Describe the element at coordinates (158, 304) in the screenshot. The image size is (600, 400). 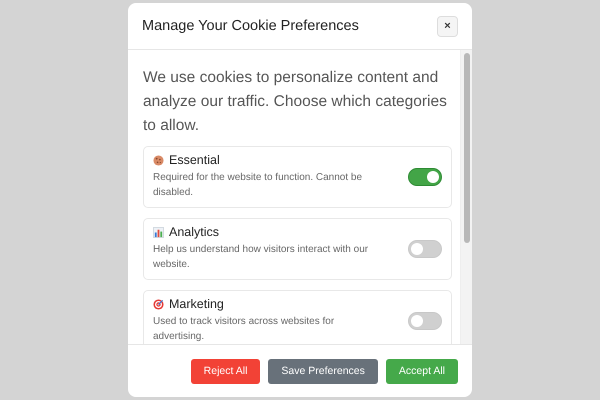
I see `target-icon` at that location.